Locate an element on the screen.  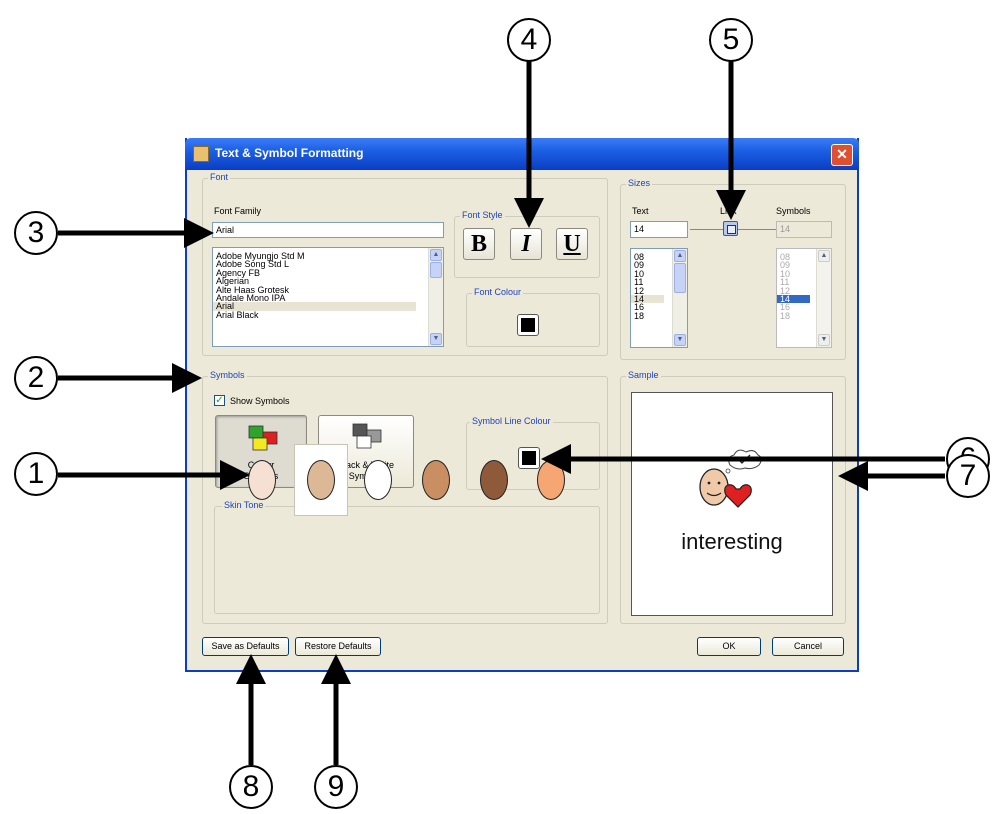
font-style-legend: Font Style is located at coordinates (482, 215).